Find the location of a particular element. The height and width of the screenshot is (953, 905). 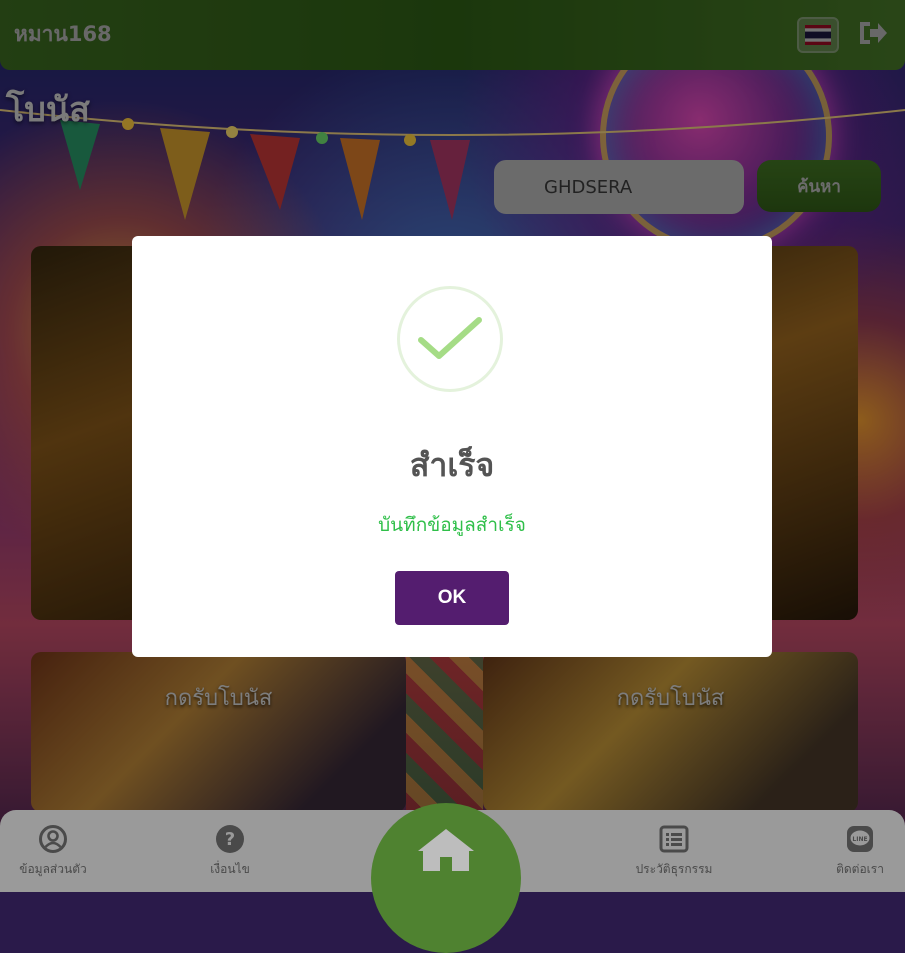

svg-text: LINE is located at coordinates (859, 839).